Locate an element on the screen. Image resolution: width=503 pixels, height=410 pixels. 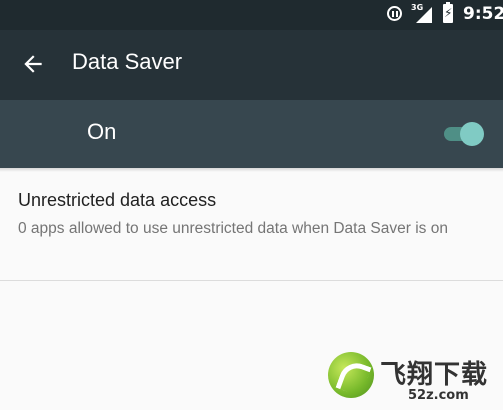
status-time: 9:52 is located at coordinates (483, 14).